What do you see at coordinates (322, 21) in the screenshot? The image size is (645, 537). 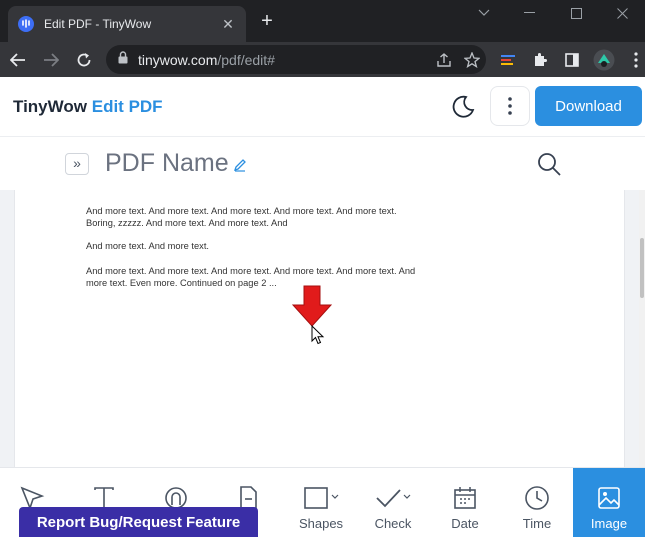 I see `browser-tab-strip: Edit PDF - TinyWow ✕ +` at bounding box center [322, 21].